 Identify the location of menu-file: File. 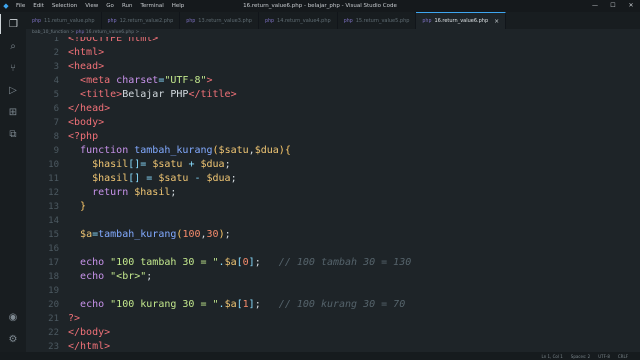
(20, 6).